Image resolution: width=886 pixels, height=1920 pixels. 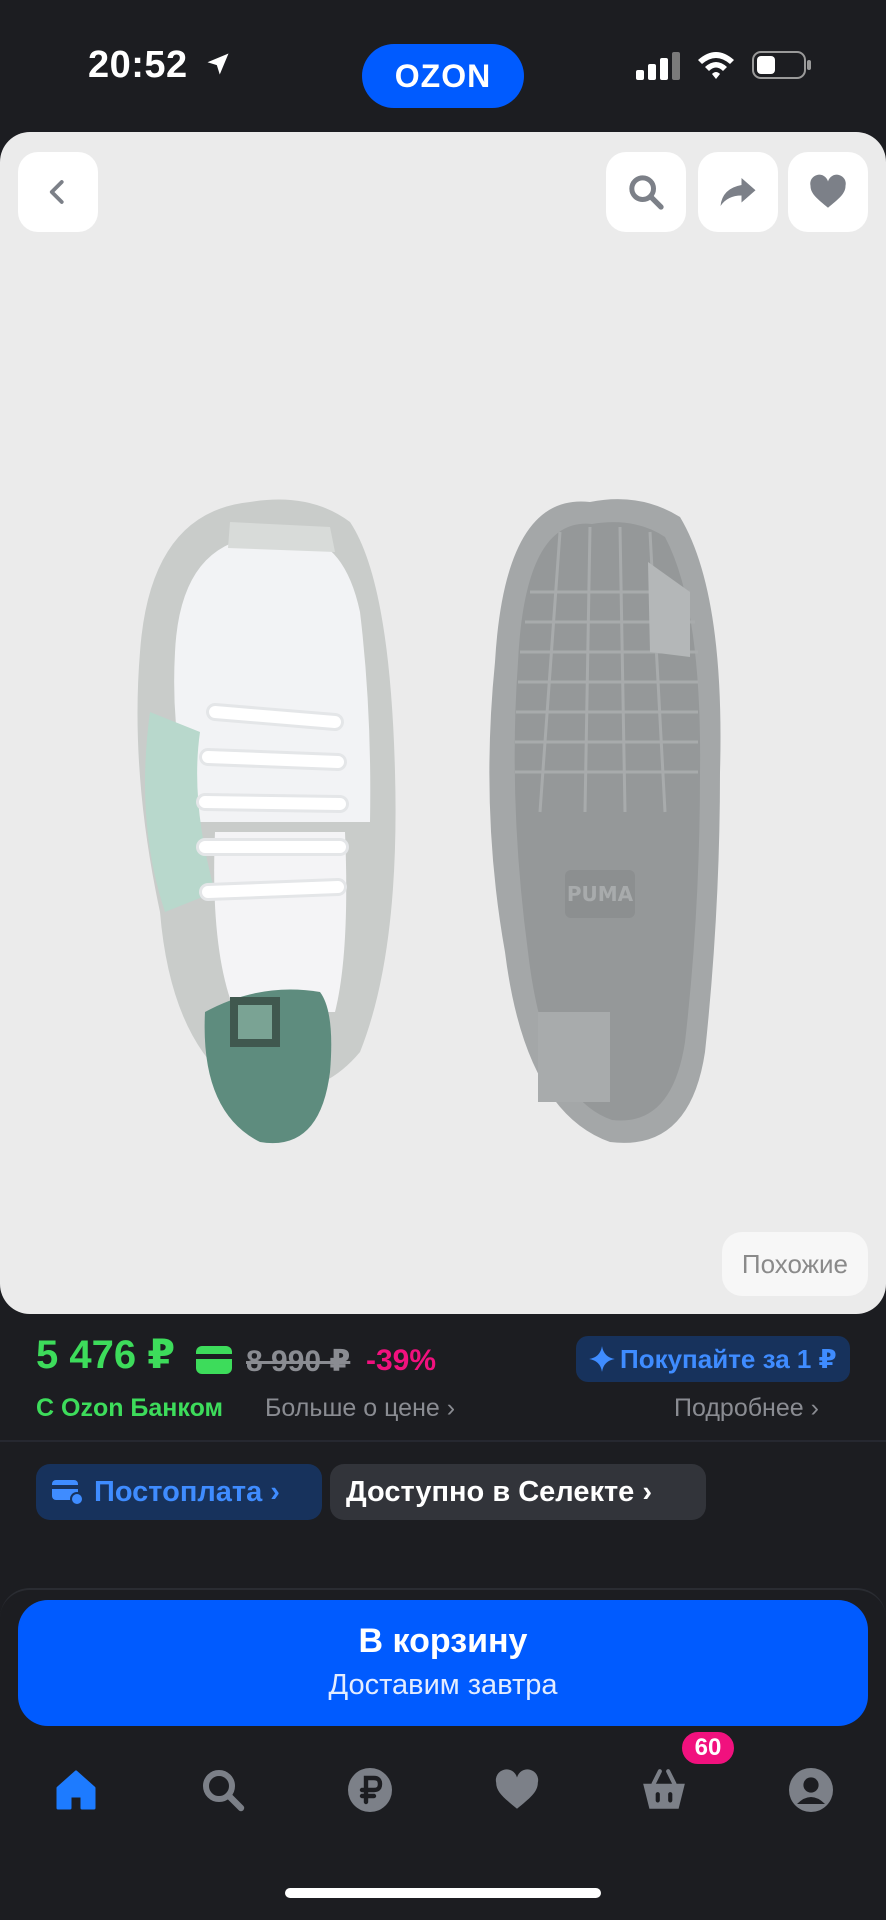 What do you see at coordinates (401, 1360) in the screenshot?
I see `discount-badge: -39%` at bounding box center [401, 1360].